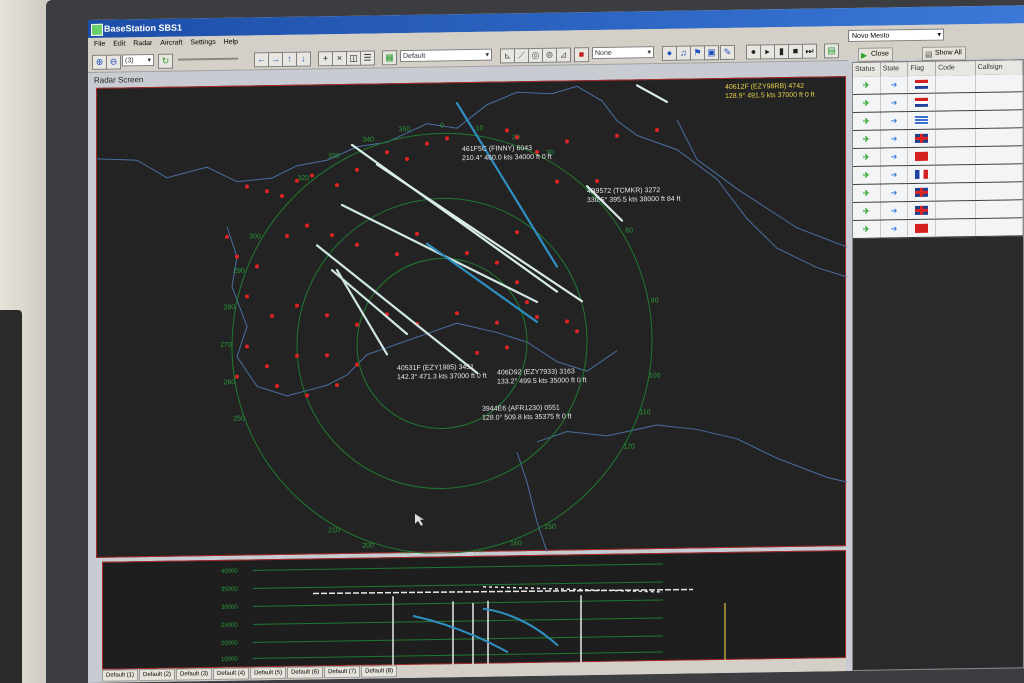  I want to click on ruler-icon: ⊾, so click(507, 56).